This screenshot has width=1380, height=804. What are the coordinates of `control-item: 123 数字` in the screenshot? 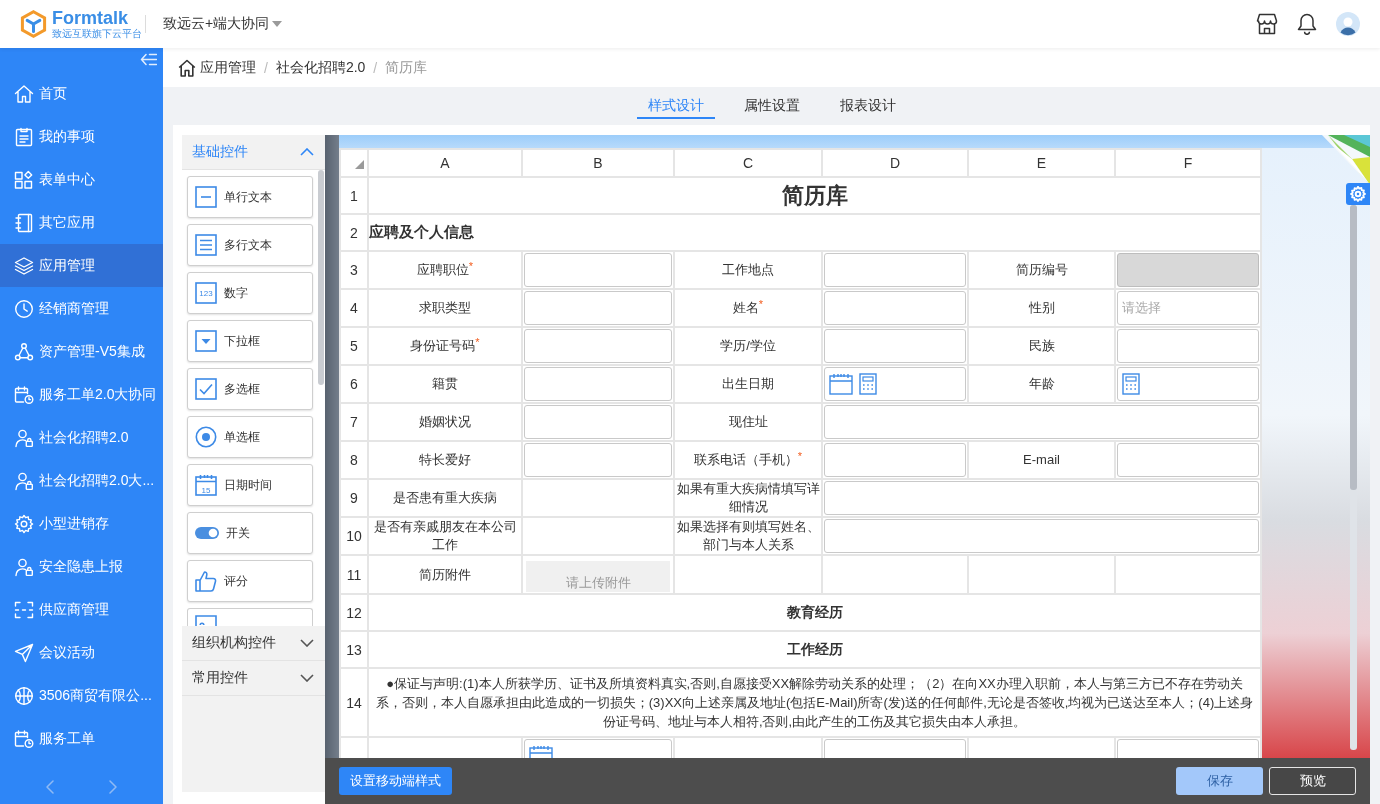 It's located at (250, 293).